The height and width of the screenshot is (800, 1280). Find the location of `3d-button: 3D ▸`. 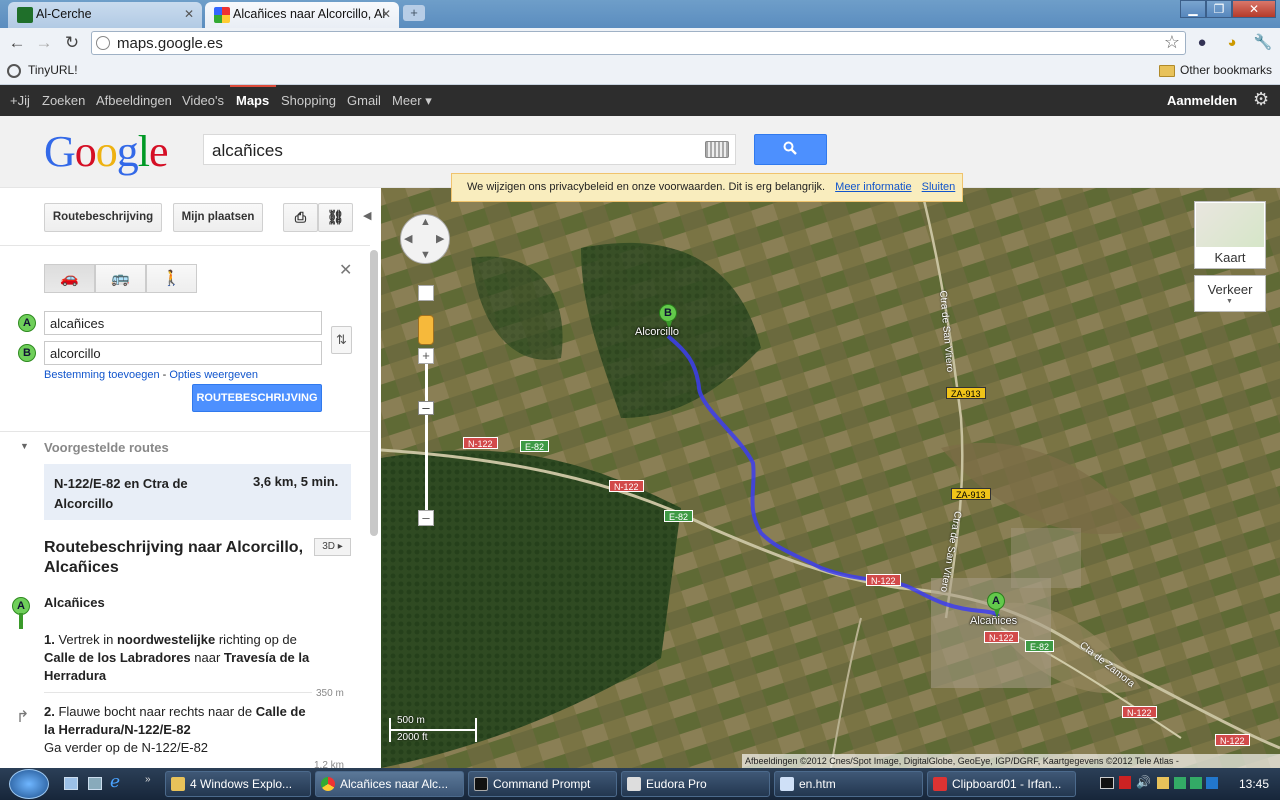

3d-button: 3D ▸ is located at coordinates (332, 547).